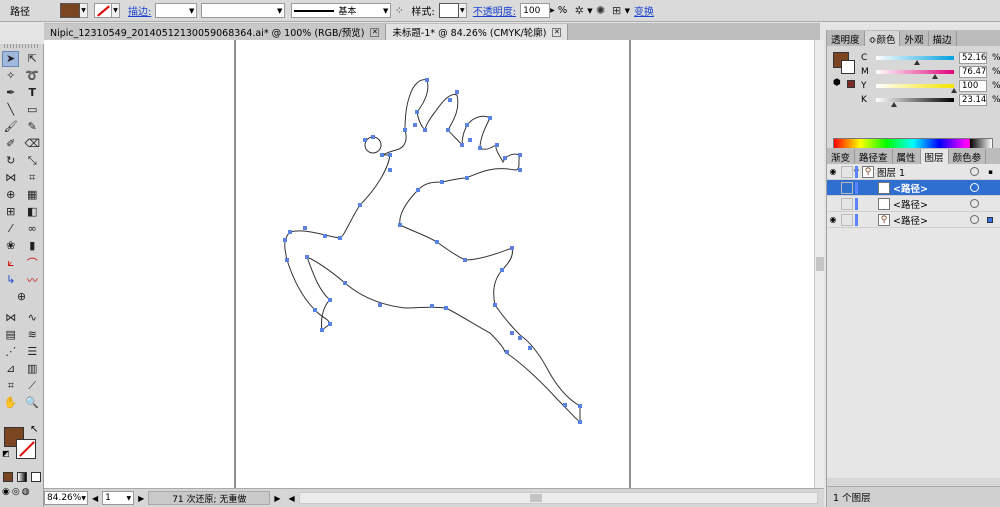 The height and width of the screenshot is (507, 1000). Describe the element at coordinates (973, 72) in the screenshot. I see `channel-value-field: 76.47` at that location.